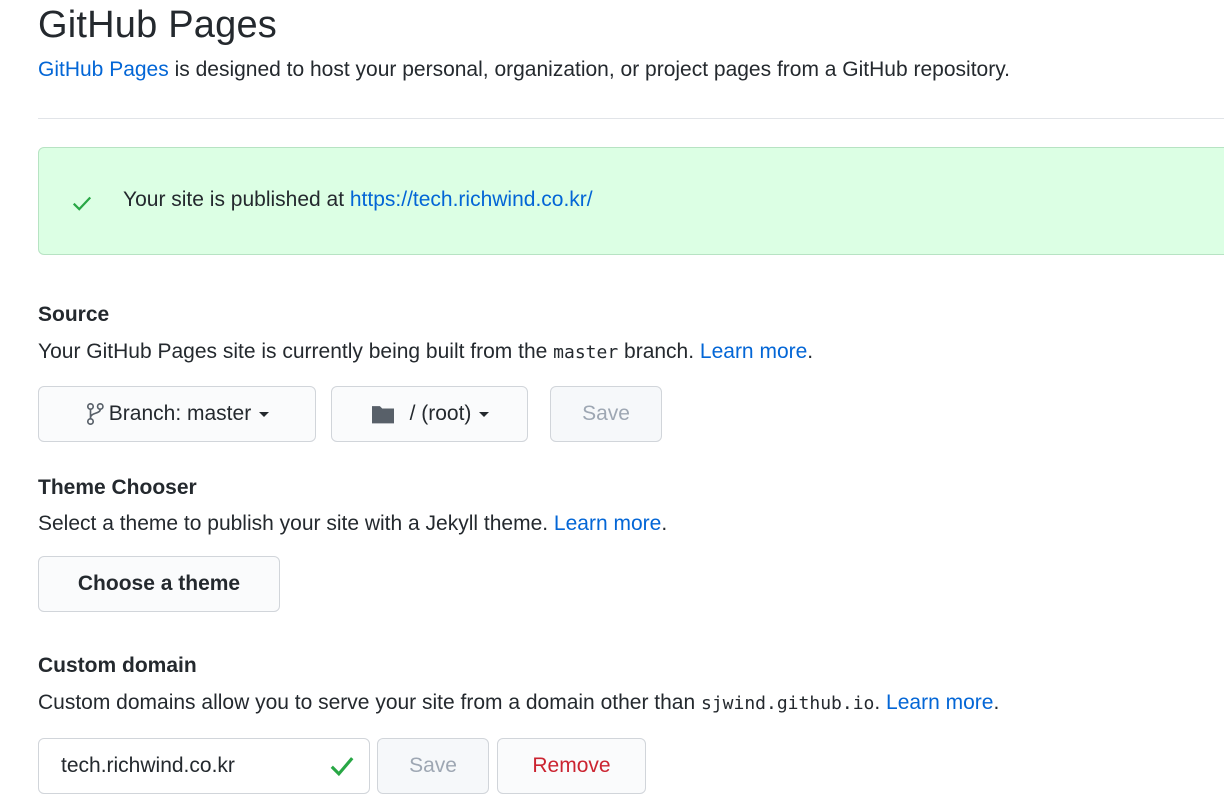 The width and height of the screenshot is (1224, 796). What do you see at coordinates (440, 413) in the screenshot?
I see `folder-select-label: / (root)` at bounding box center [440, 413].